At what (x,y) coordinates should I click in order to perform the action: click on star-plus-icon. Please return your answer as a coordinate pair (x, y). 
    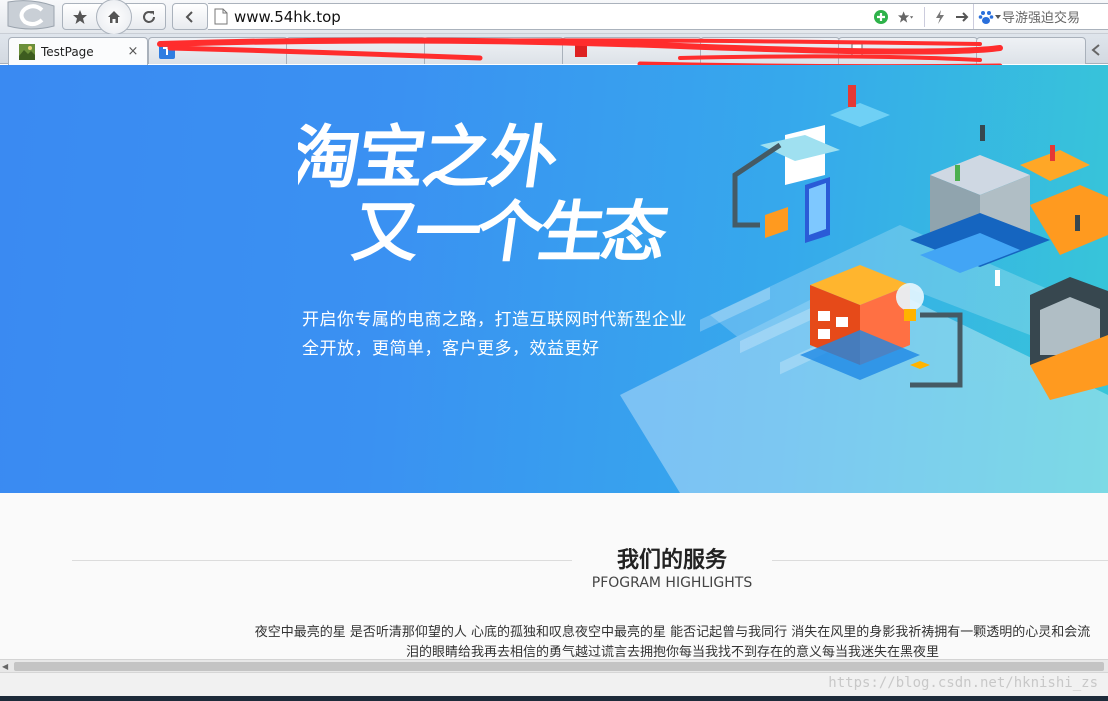
    Looking at the image, I should click on (906, 16).